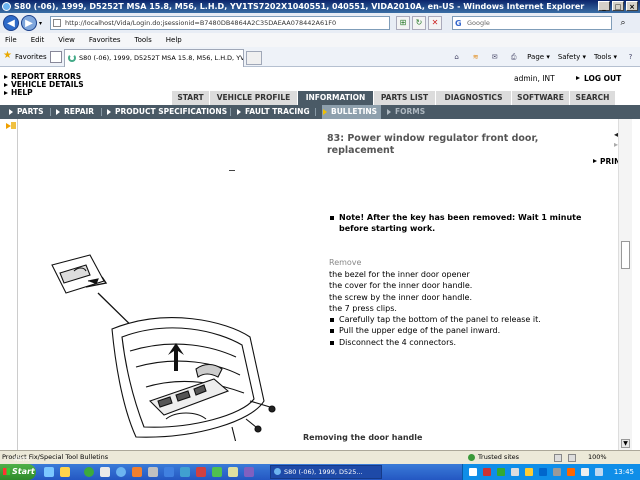 This screenshot has height=480, width=640. I want to click on search-icon: ⌕, so click(623, 23).